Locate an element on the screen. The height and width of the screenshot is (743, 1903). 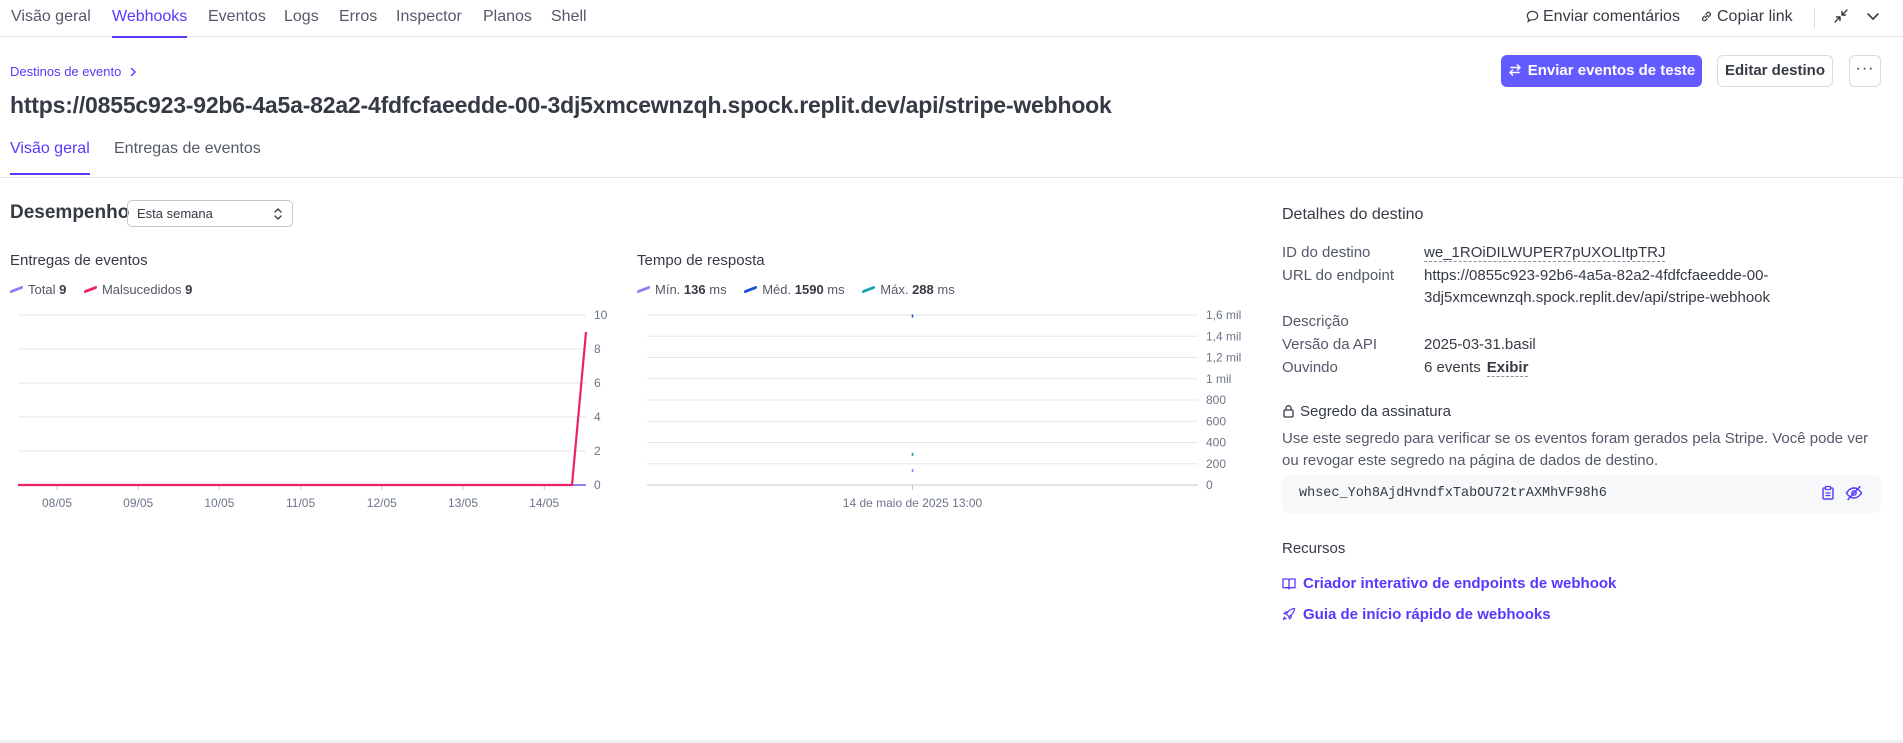
legend-unit-med: ms is located at coordinates (836, 289).